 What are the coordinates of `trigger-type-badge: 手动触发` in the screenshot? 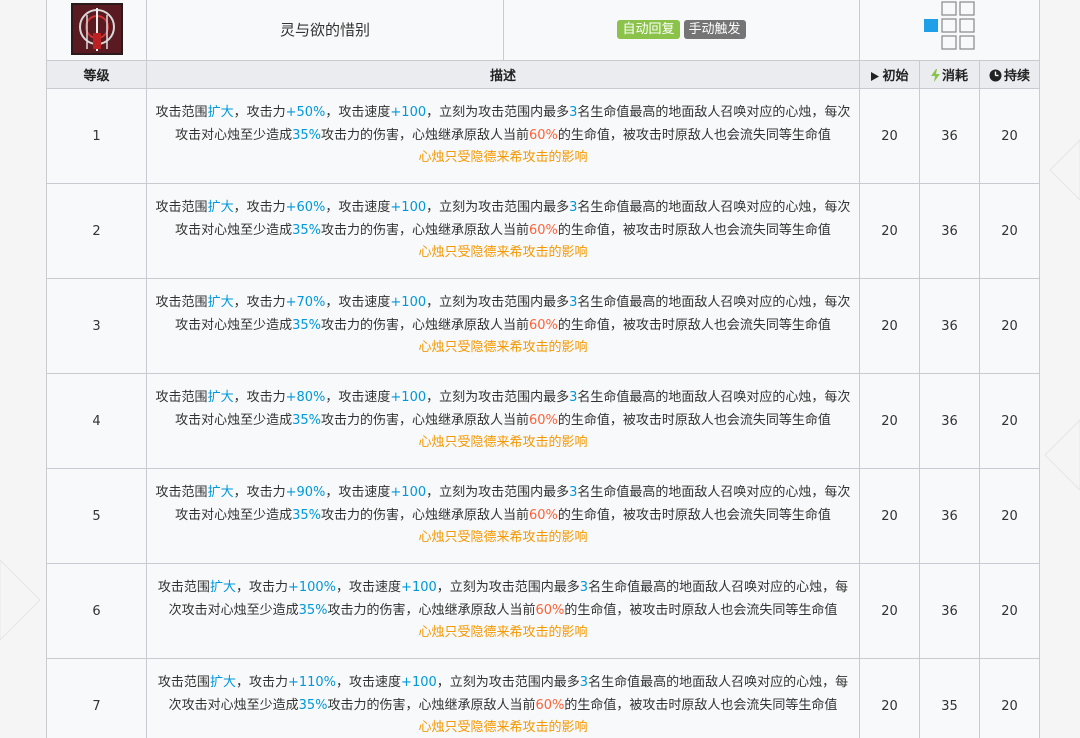 It's located at (714, 29).